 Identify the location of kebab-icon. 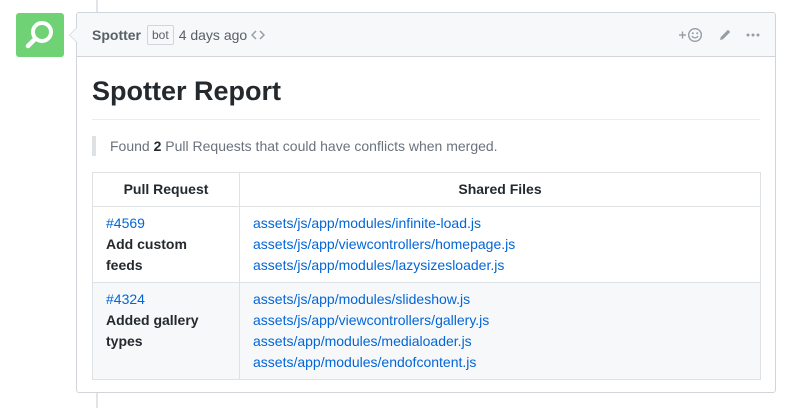
(753, 34).